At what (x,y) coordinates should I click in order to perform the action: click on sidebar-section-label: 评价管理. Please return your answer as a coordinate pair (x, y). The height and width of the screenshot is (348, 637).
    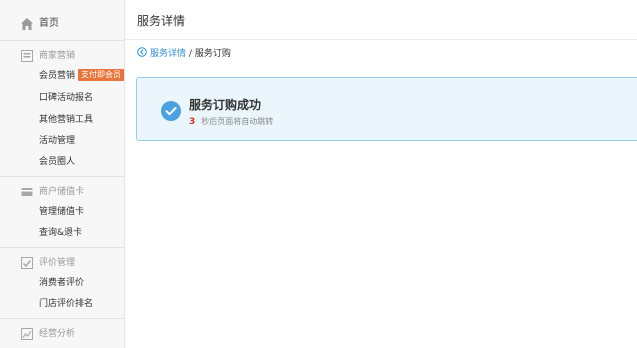
    Looking at the image, I should click on (57, 263).